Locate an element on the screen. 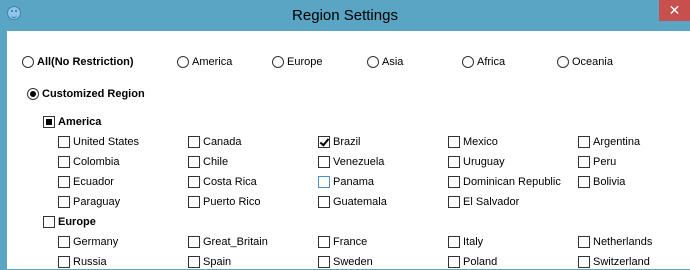 This screenshot has width=690, height=270. country-dominican-republic: Dominican Republic is located at coordinates (504, 182).